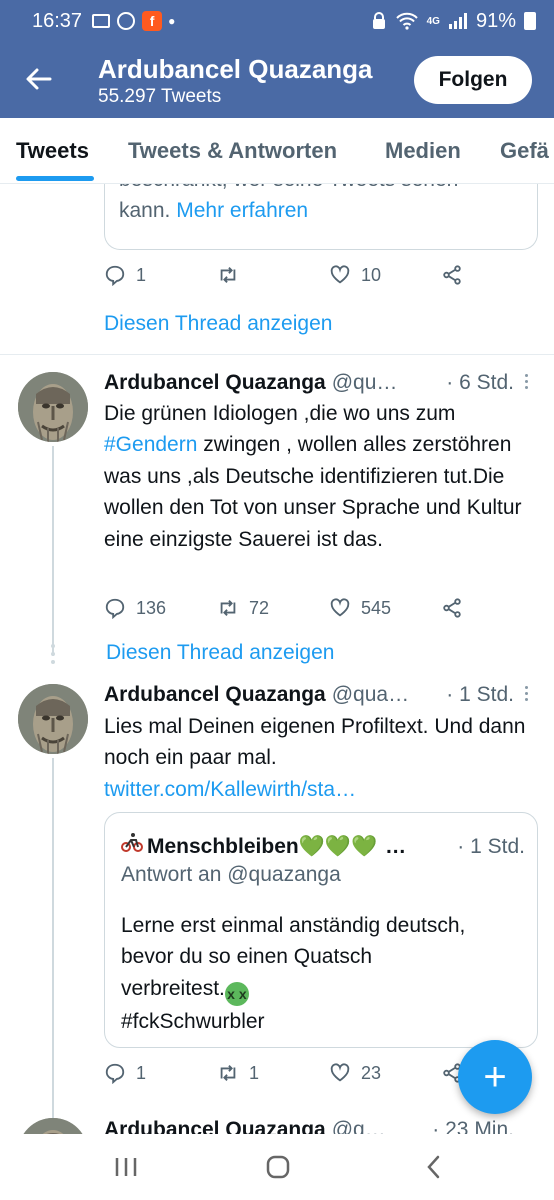  Describe the element at coordinates (39, 79) in the screenshot. I see `back-arrow-icon` at that location.